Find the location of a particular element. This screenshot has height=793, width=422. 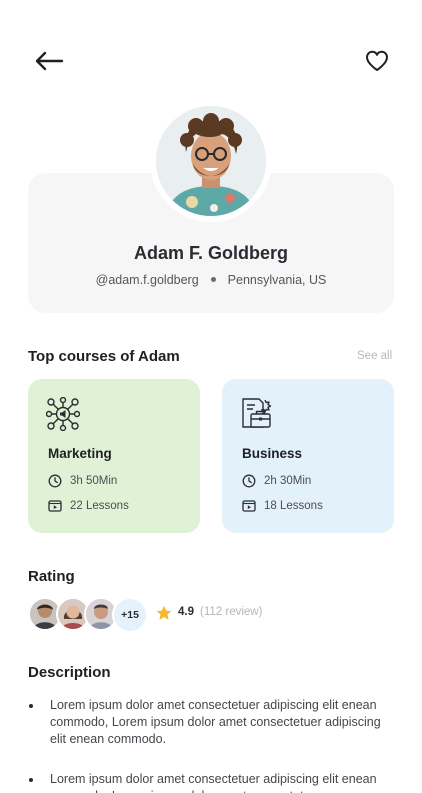

star-icon is located at coordinates (164, 613).